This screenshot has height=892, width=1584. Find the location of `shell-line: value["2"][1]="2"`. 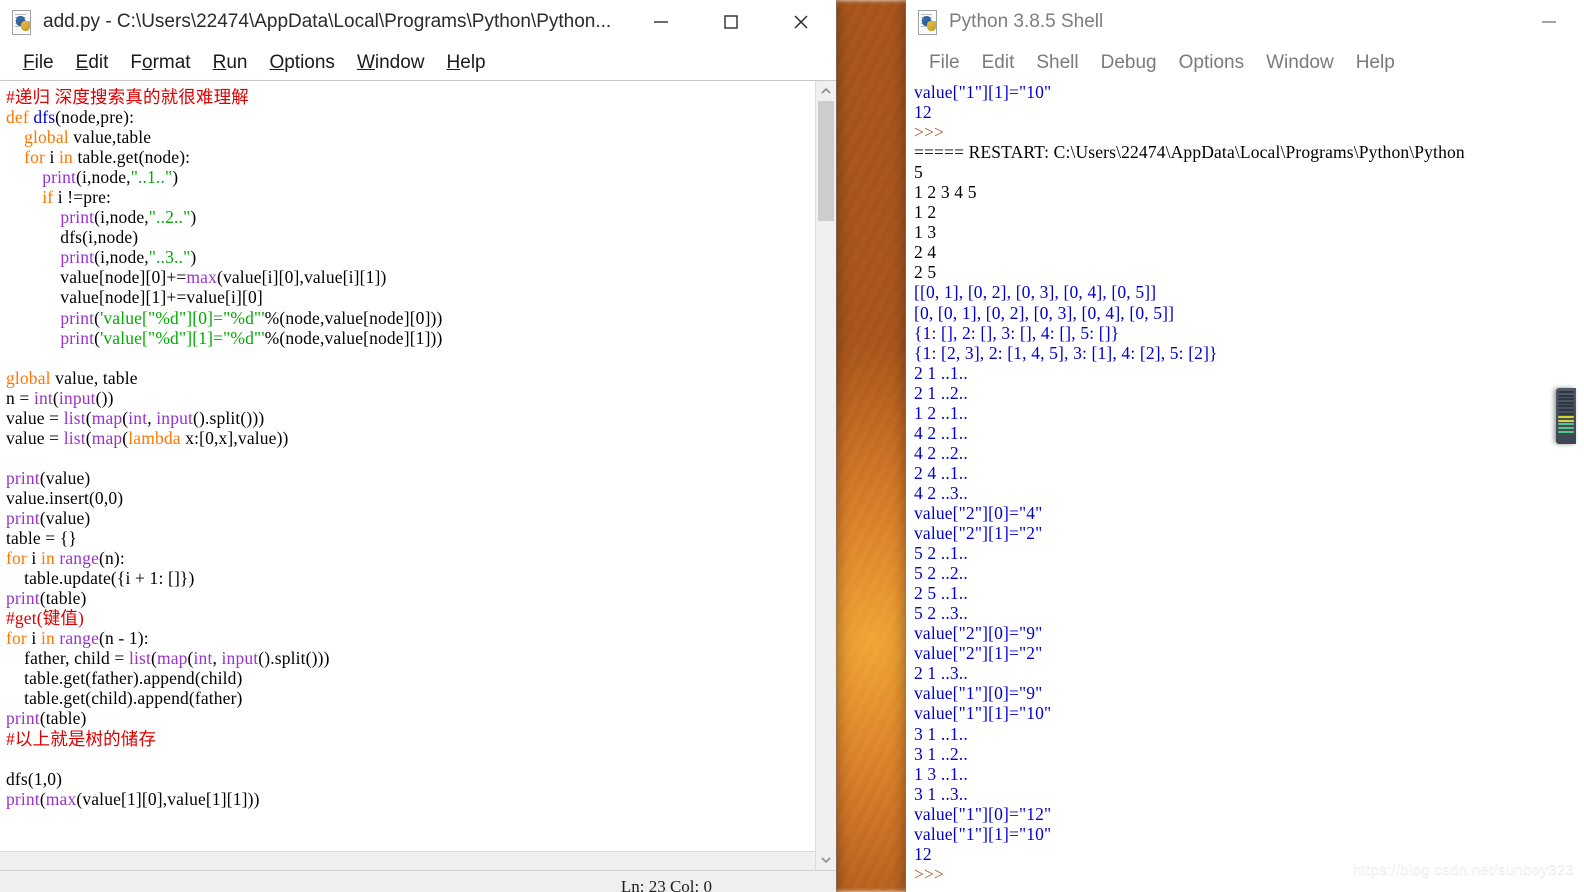

shell-line: value["2"][1]="2" is located at coordinates (978, 653).